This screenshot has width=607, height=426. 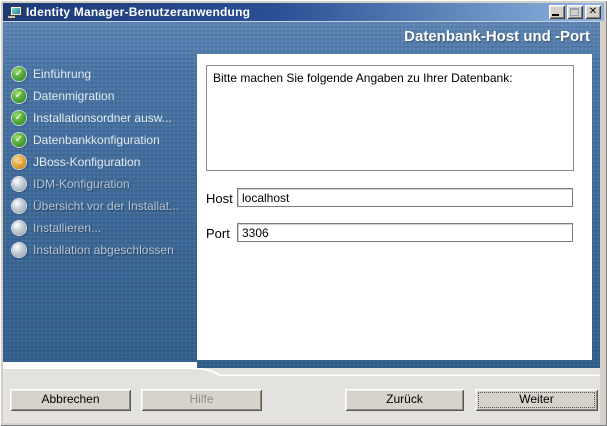 I want to click on button-bar: Abbrechen Hilfe Zurück Weiter, so click(x=301, y=395).